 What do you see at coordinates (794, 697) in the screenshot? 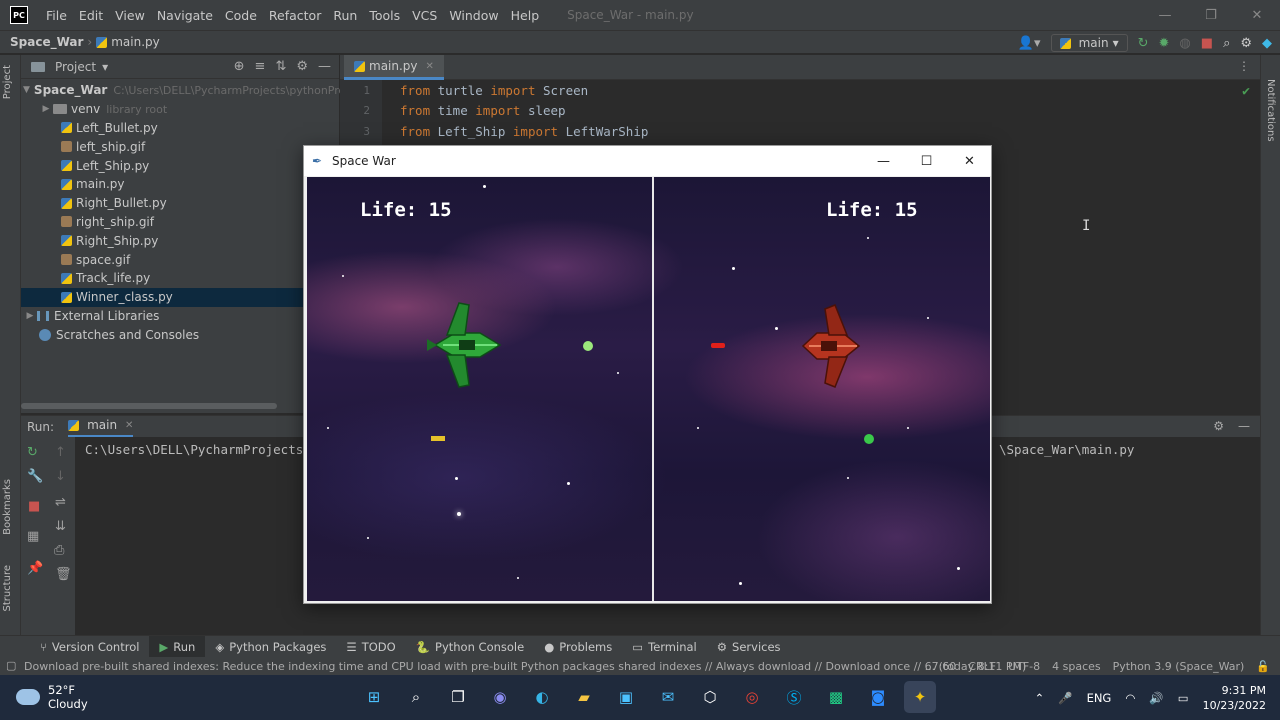
I see `skype-icon: Ⓢ` at bounding box center [794, 697].